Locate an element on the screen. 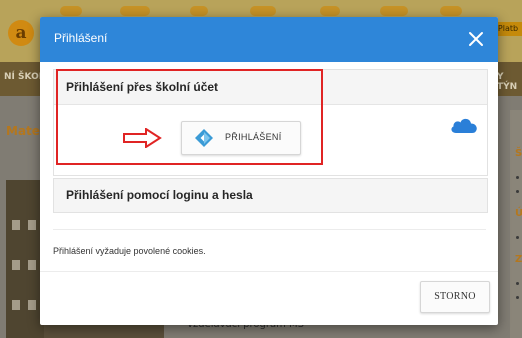 This screenshot has width=522, height=338. footer-divider is located at coordinates (269, 271).